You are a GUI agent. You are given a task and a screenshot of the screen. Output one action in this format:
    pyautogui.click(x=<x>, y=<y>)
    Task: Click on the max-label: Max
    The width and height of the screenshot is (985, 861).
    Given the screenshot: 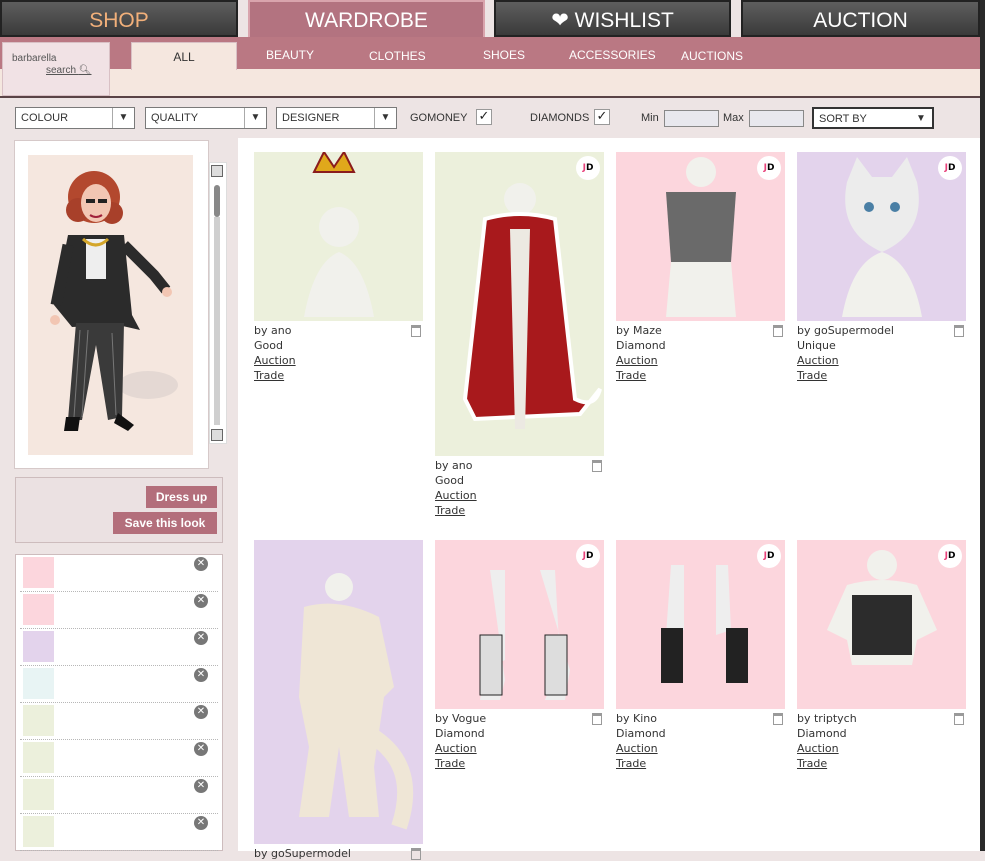 What is the action you would take?
    pyautogui.click(x=733, y=118)
    